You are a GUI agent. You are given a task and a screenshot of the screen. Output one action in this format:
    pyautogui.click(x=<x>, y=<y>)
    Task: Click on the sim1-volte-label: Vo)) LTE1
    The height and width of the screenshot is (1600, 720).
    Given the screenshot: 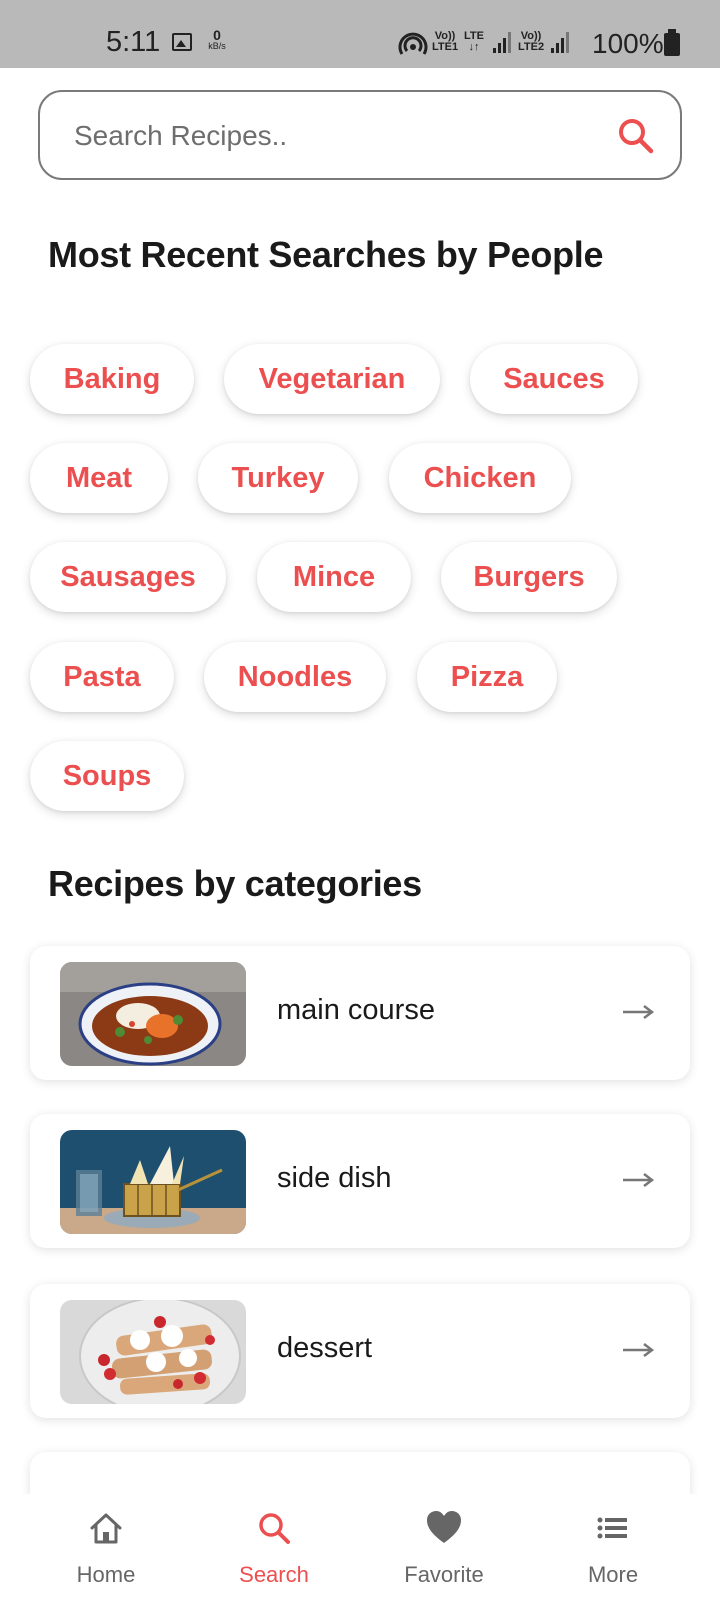 What is the action you would take?
    pyautogui.click(x=445, y=42)
    